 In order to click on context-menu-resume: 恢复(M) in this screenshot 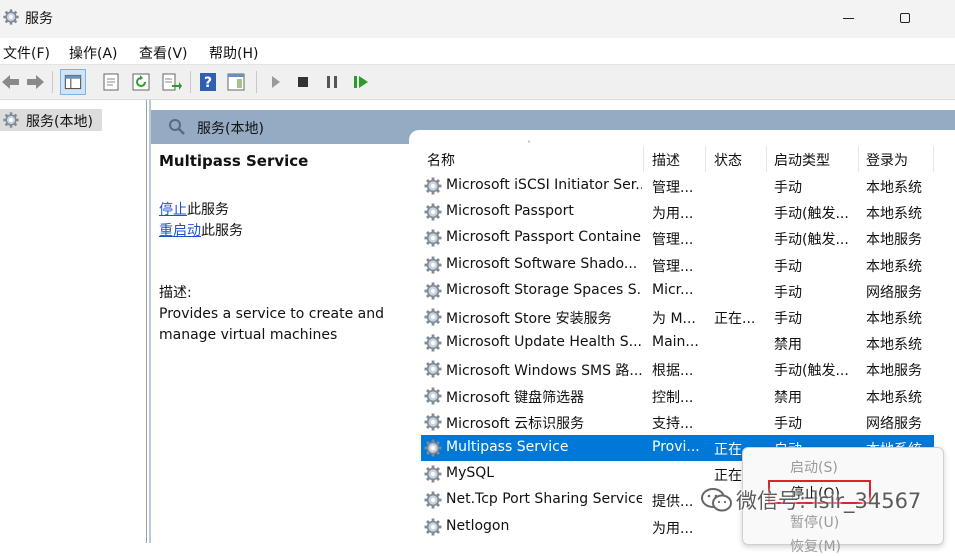, I will do `click(815, 546)`.